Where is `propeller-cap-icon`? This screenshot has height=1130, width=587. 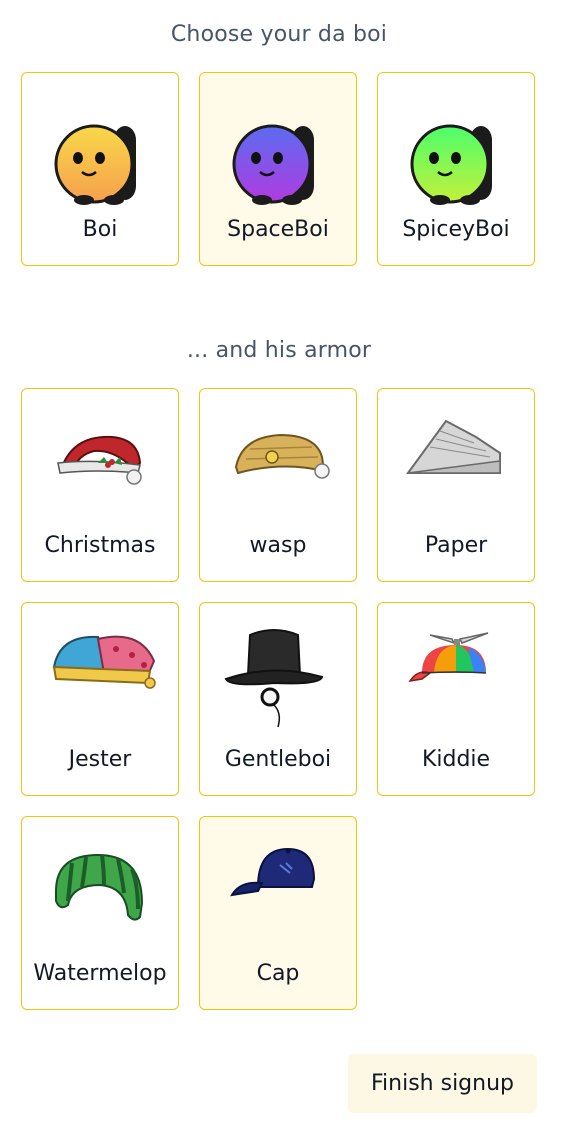
propeller-cap-icon is located at coordinates (456, 673).